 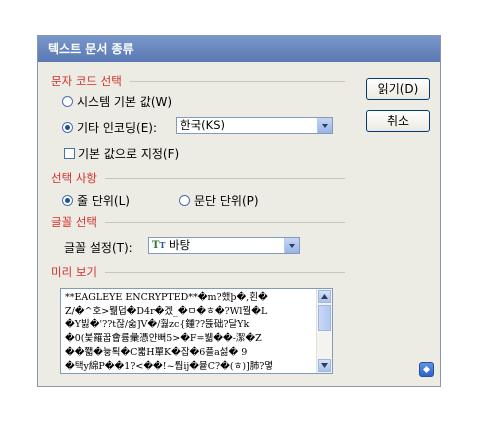 What do you see at coordinates (224, 245) in the screenshot?
I see `font-select: TT 바탕` at bounding box center [224, 245].